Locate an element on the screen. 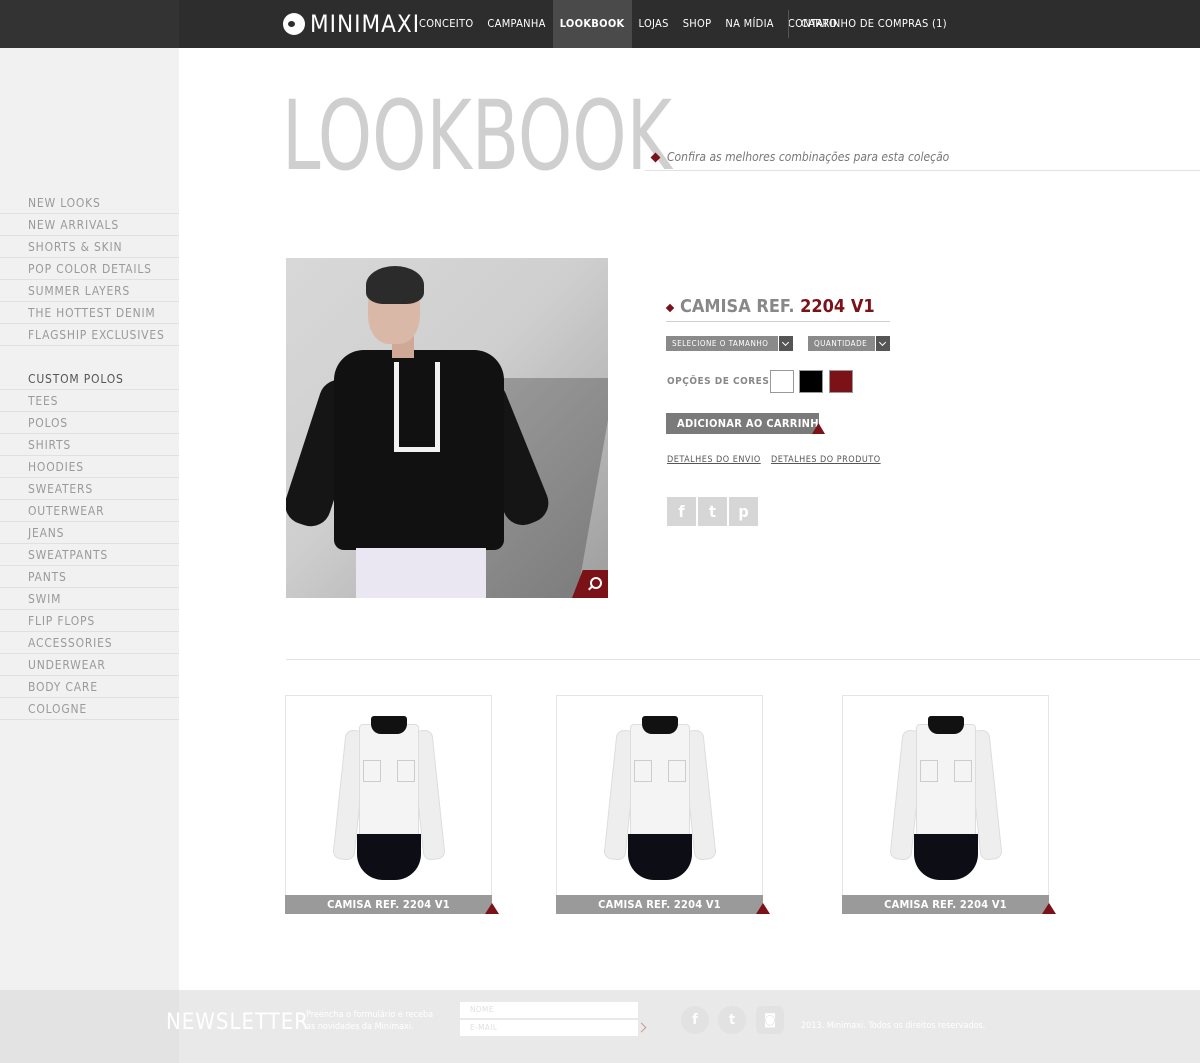  sidebar-item-sweatpants: SWEATPANTS is located at coordinates (89, 555).